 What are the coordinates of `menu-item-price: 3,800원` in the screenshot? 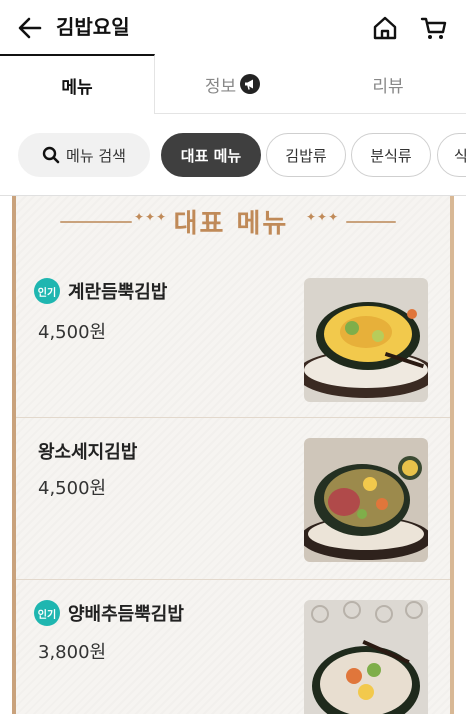 It's located at (72, 652).